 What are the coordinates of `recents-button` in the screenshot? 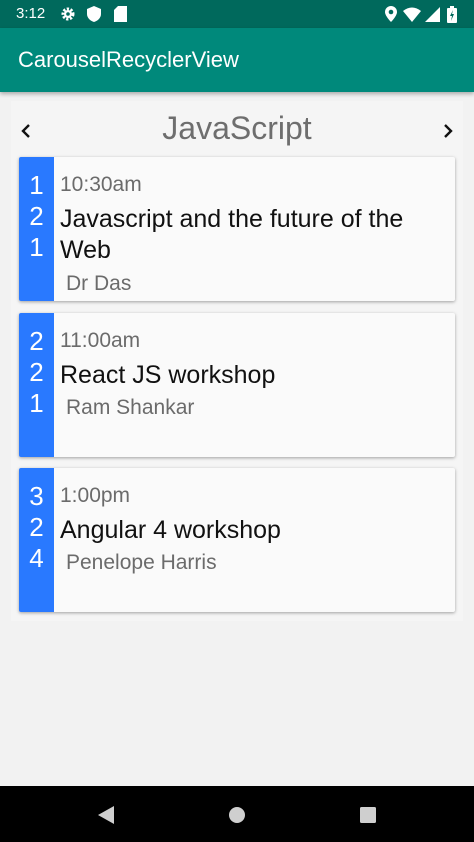 It's located at (368, 815).